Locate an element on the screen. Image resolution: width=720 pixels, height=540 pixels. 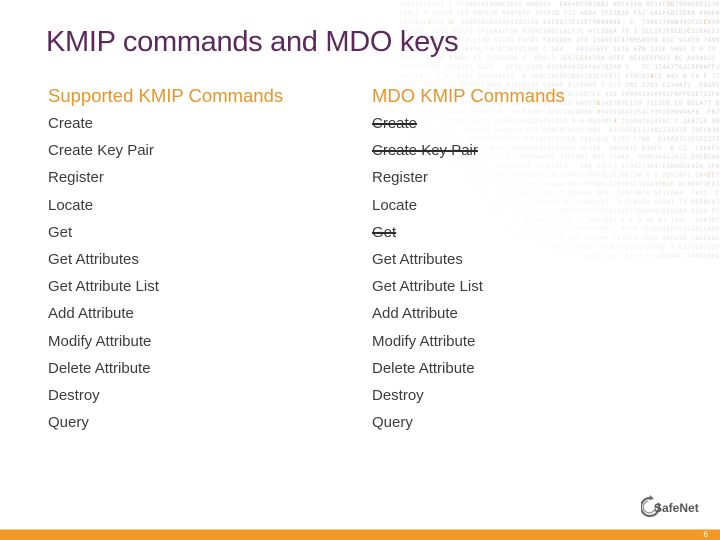
mdo-command-item: Get Attributes is located at coordinates (417, 259).